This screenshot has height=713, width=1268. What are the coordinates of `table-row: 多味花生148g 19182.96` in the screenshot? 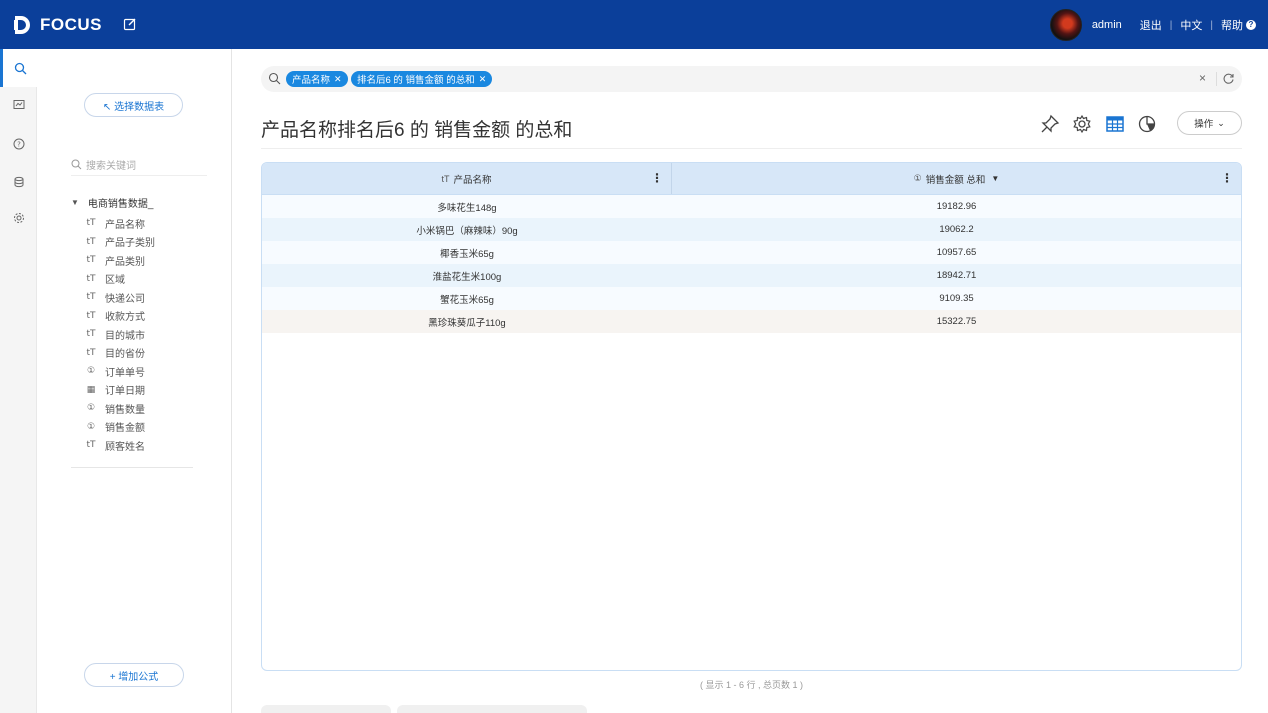 It's located at (751, 206).